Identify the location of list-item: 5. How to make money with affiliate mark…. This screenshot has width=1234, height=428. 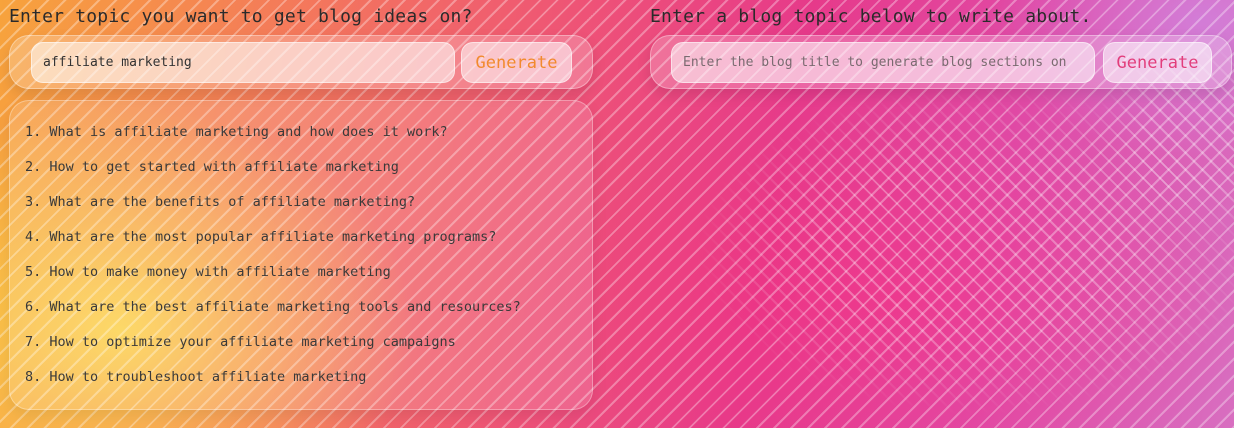
(208, 272).